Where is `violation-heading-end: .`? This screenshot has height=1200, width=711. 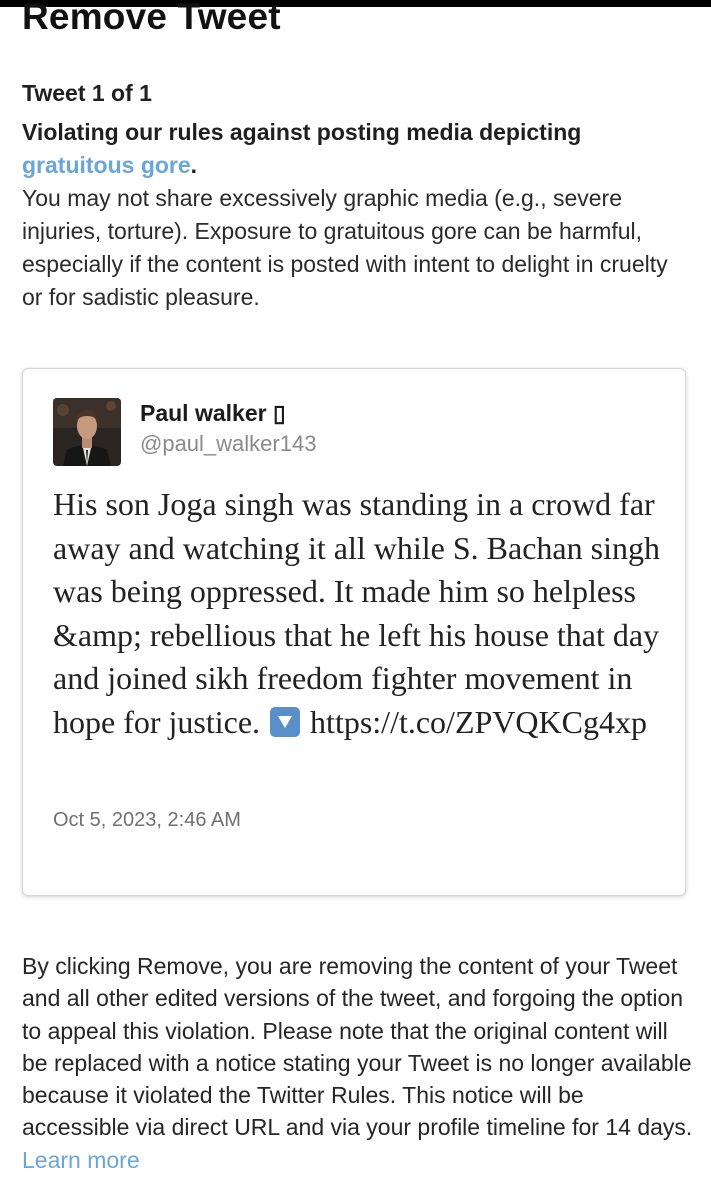 violation-heading-end: . is located at coordinates (194, 165).